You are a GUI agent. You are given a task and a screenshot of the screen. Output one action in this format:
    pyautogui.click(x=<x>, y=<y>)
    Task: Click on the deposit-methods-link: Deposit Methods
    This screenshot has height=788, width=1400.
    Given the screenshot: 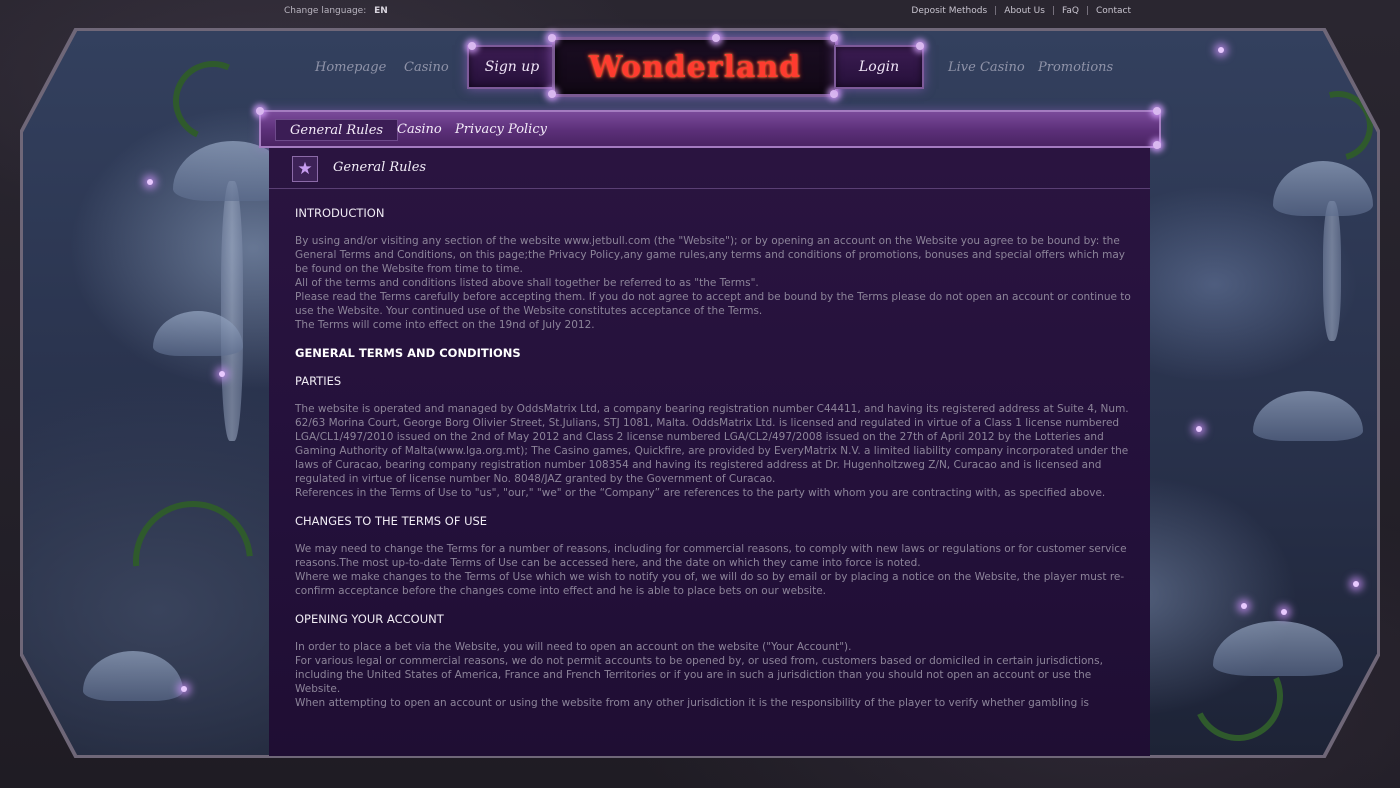 What is the action you would take?
    pyautogui.click(x=949, y=11)
    